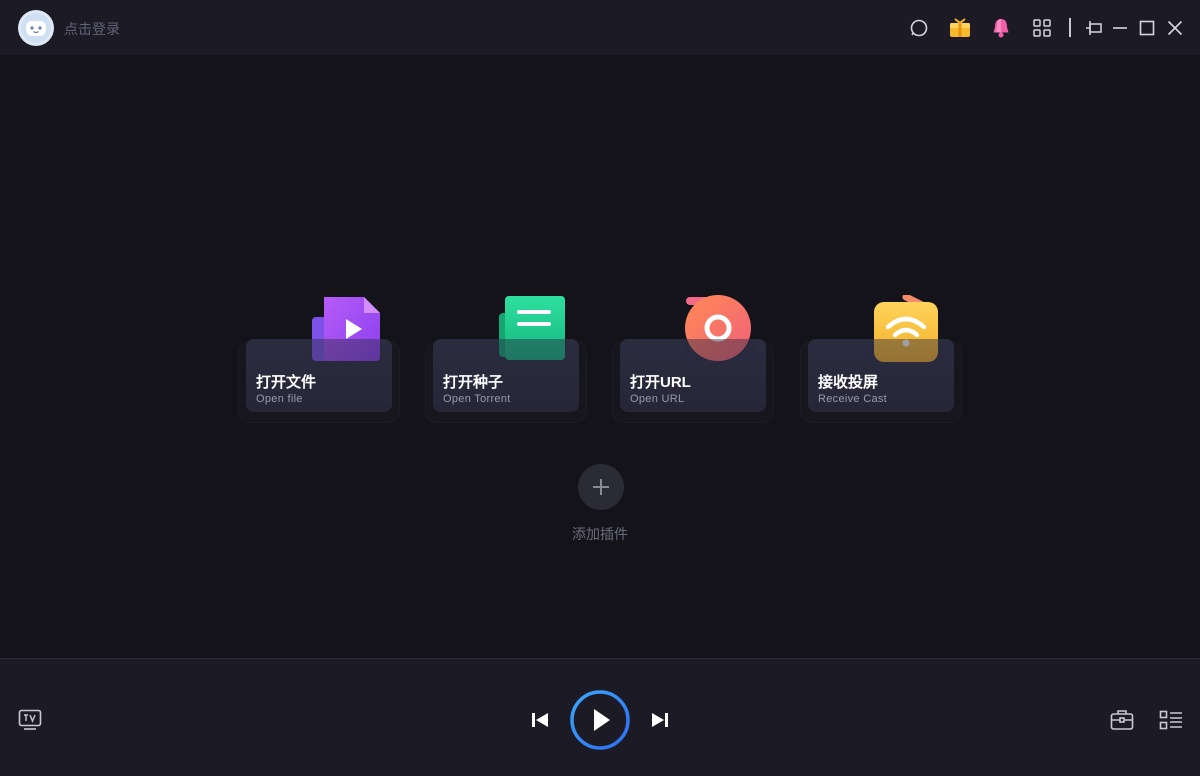 Image resolution: width=1200 pixels, height=776 pixels. Describe the element at coordinates (473, 382) in the screenshot. I see `card-title: 打开种子` at that location.